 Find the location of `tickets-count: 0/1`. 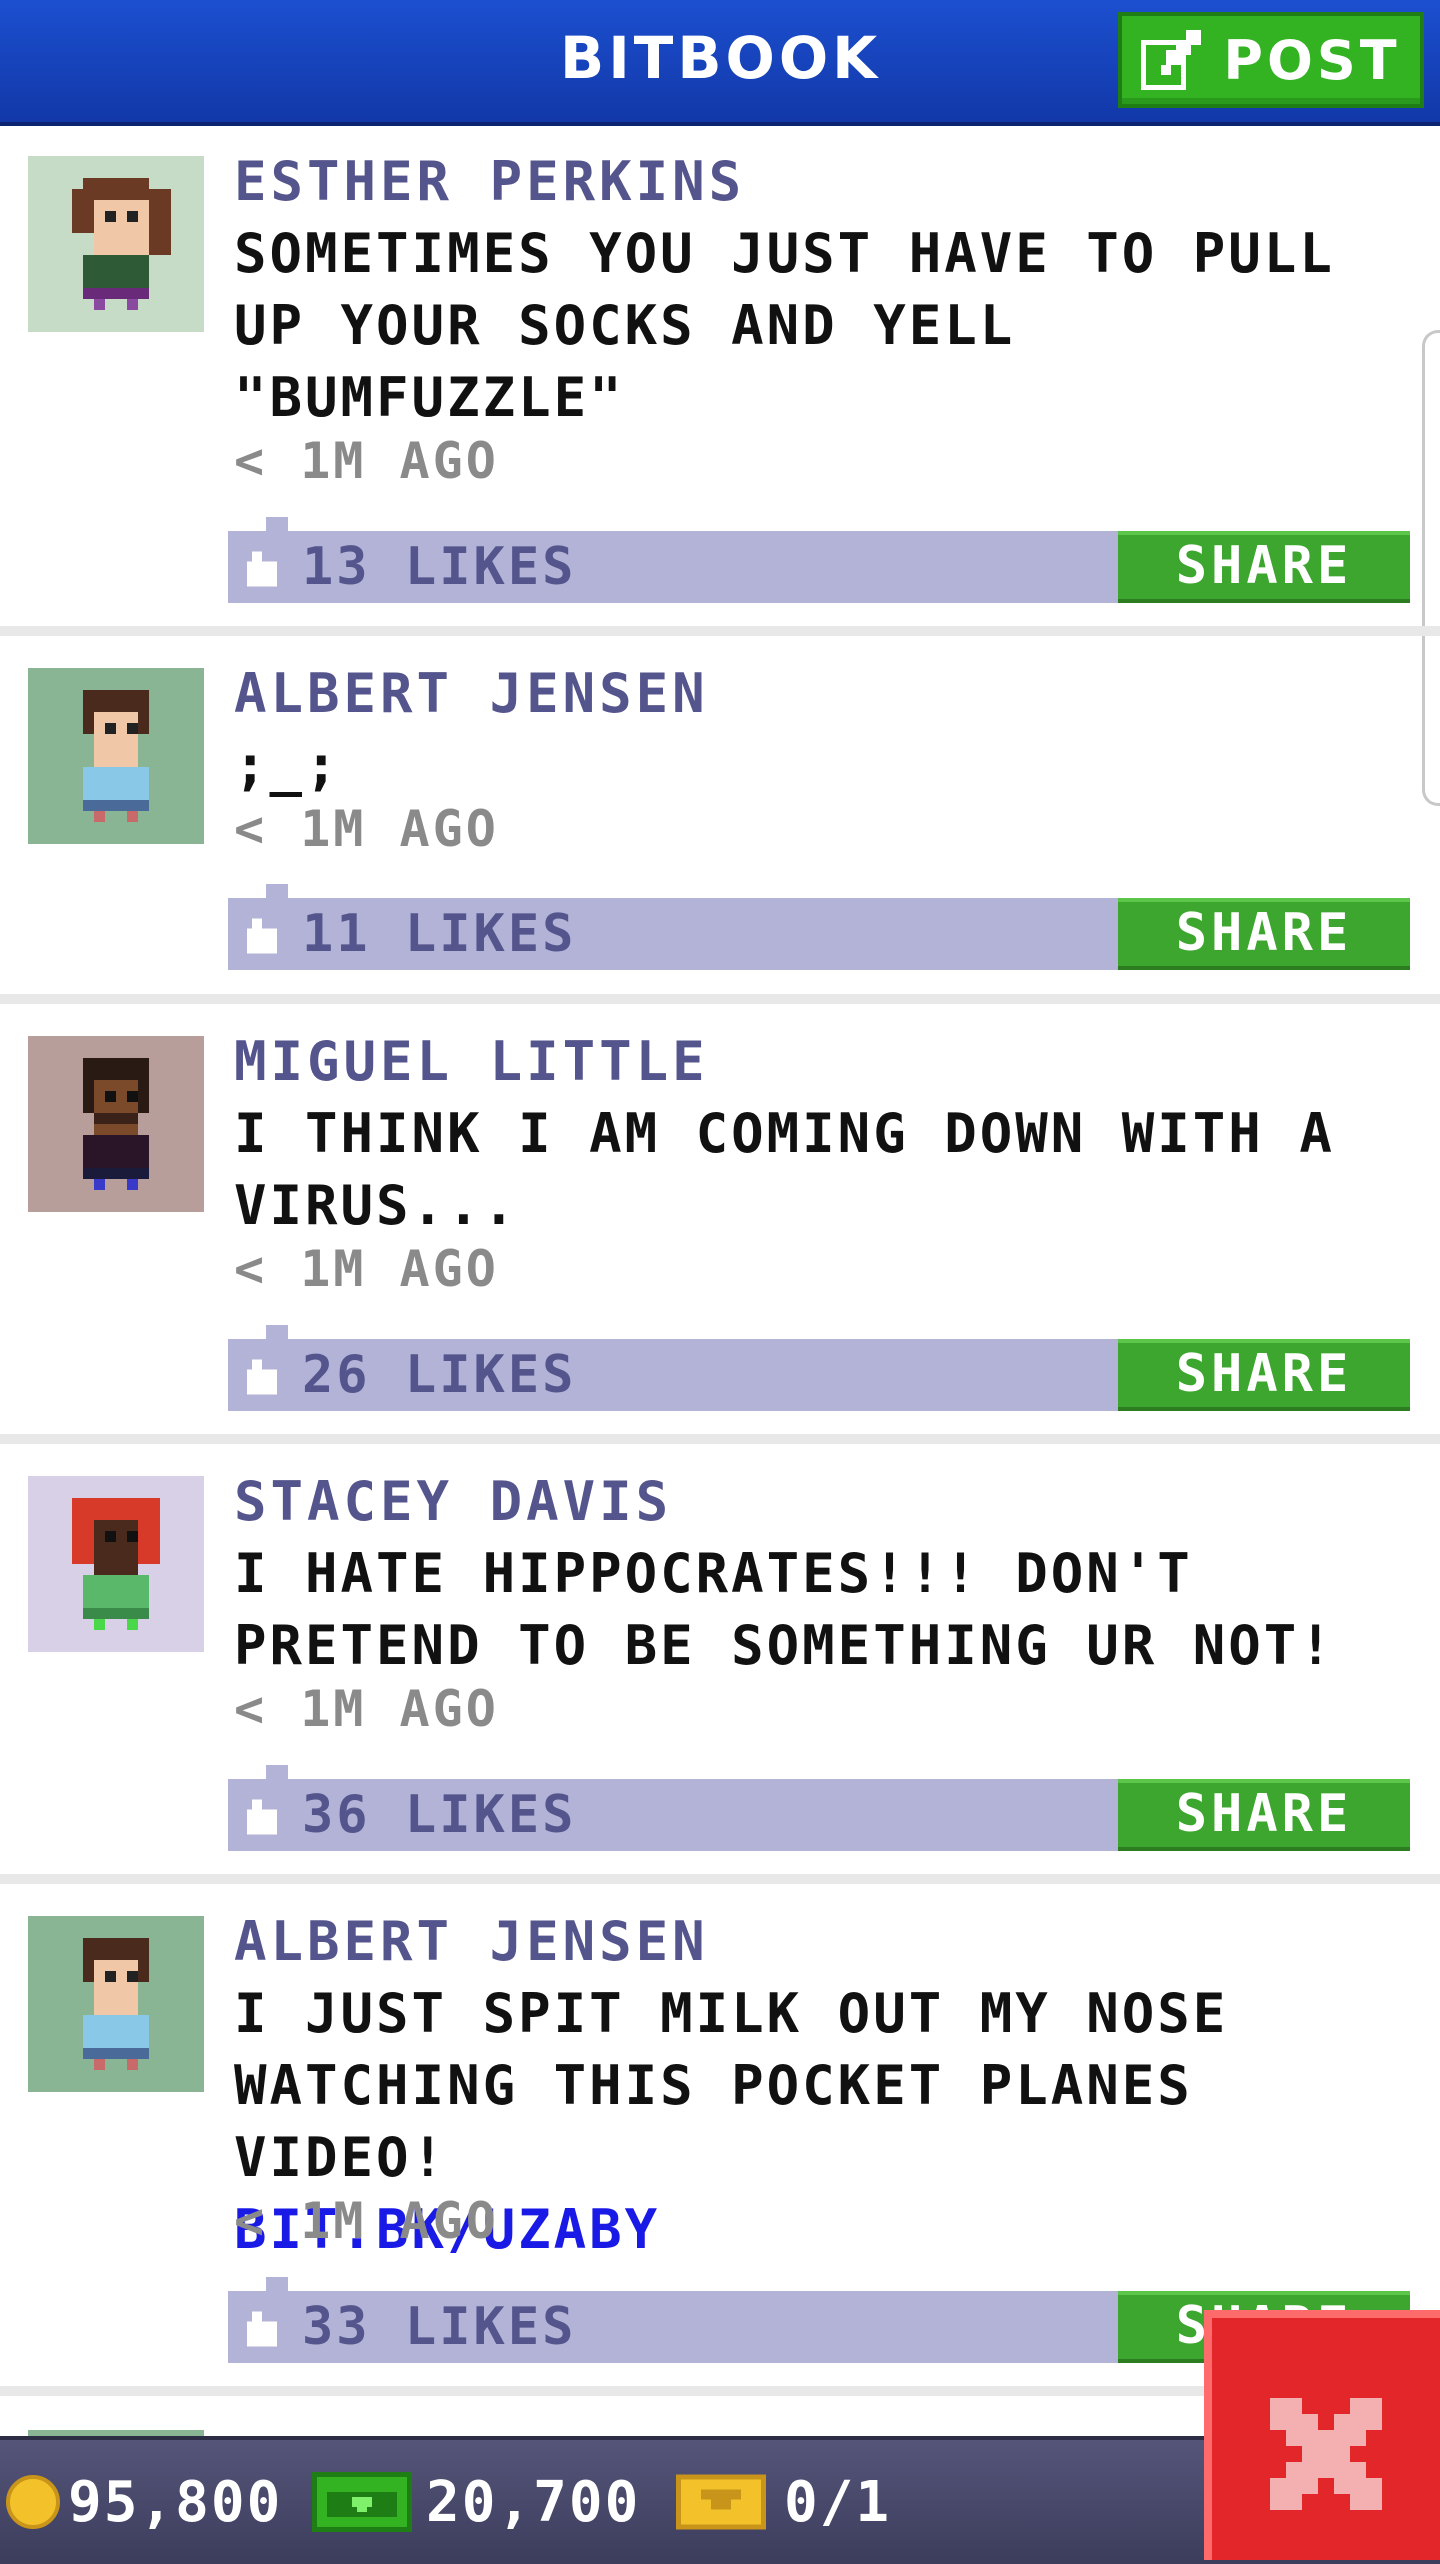

tickets-count: 0/1 is located at coordinates (838, 2502).